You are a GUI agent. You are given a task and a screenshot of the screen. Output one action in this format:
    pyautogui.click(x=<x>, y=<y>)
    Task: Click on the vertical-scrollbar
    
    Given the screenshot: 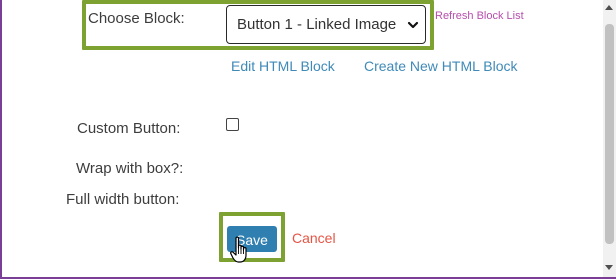 What is the action you would take?
    pyautogui.click(x=609, y=138)
    